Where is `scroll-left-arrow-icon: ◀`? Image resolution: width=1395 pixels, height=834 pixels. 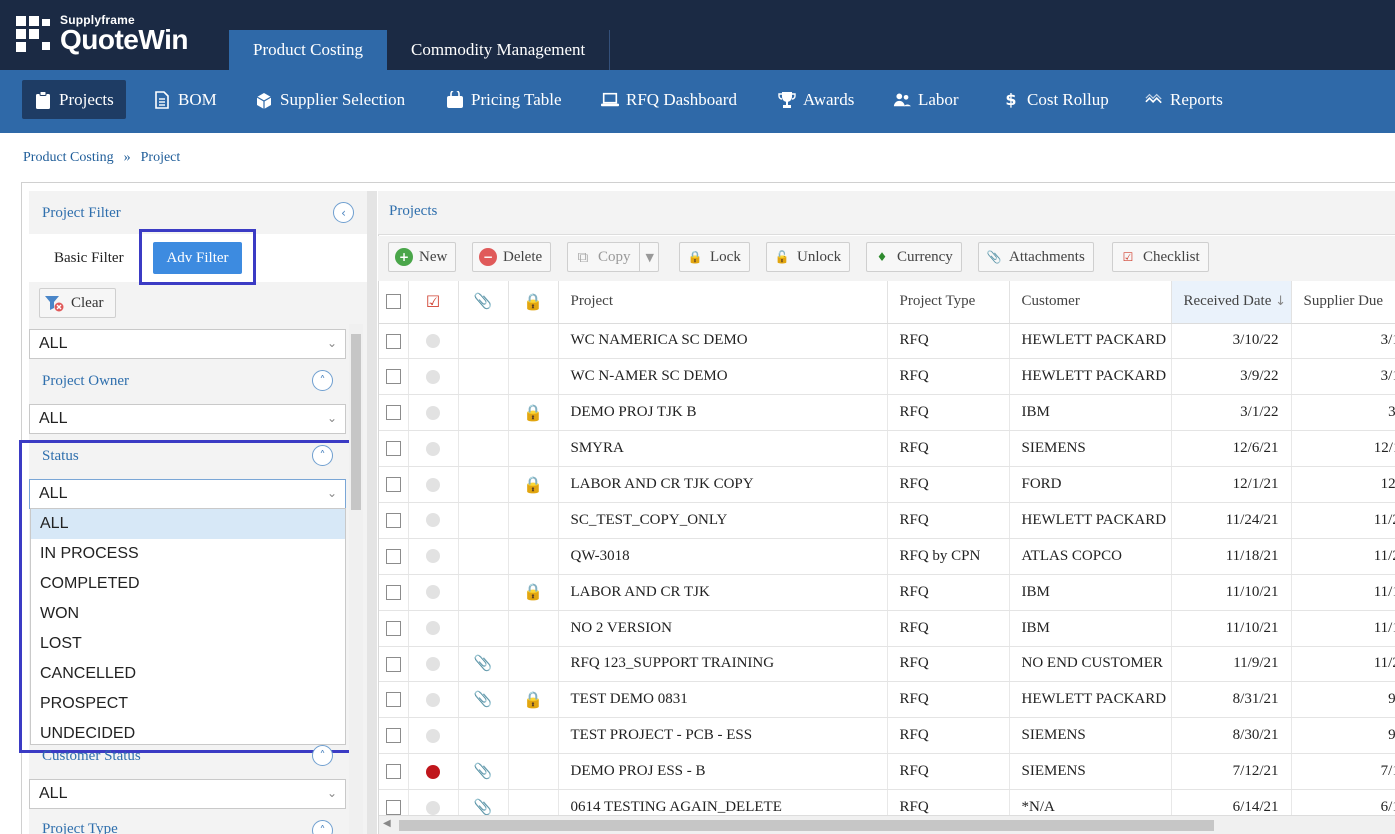
scroll-left-arrow-icon: ◀ is located at coordinates (387, 823).